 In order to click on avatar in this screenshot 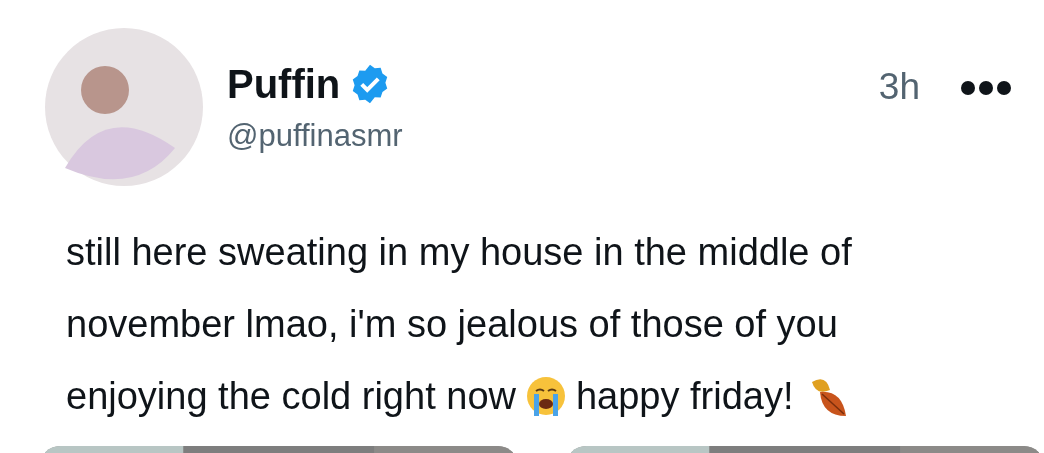, I will do `click(124, 107)`.